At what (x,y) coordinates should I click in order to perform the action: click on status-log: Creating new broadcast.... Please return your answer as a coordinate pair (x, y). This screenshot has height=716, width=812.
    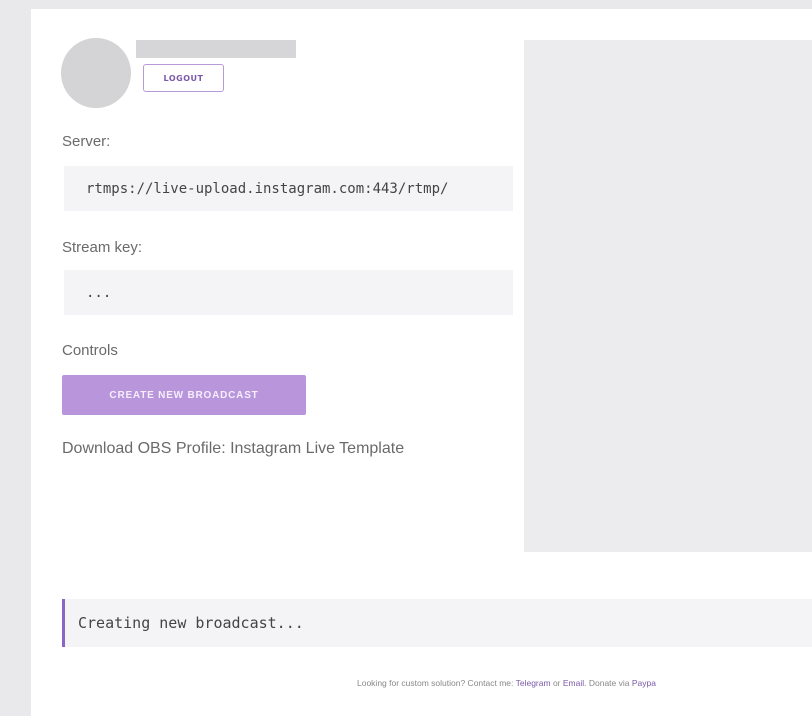
    Looking at the image, I should click on (437, 623).